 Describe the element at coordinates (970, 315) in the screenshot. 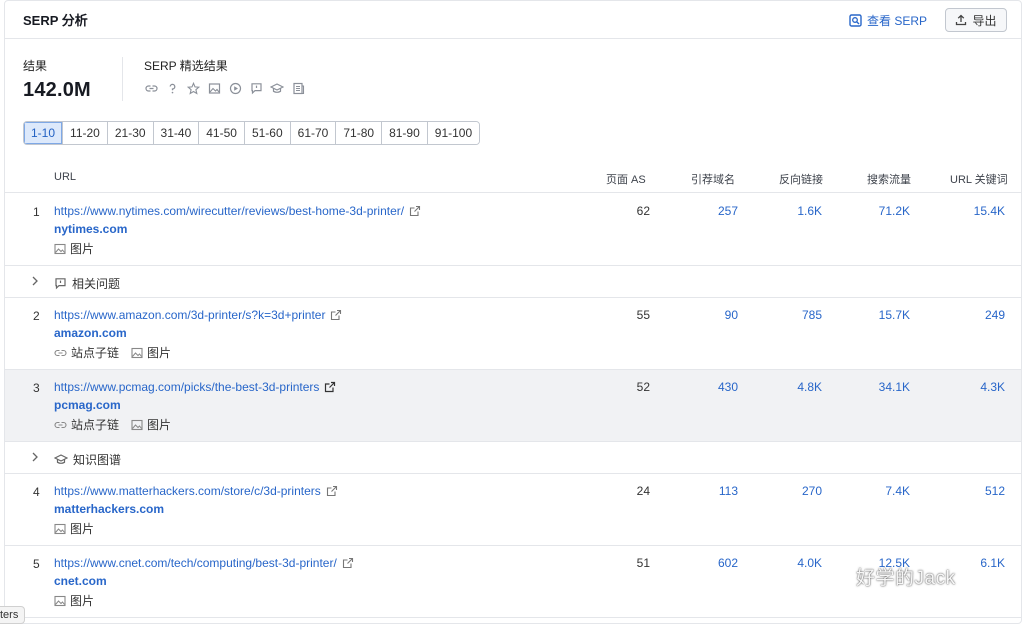

I see `url-keywords-value: 249` at that location.